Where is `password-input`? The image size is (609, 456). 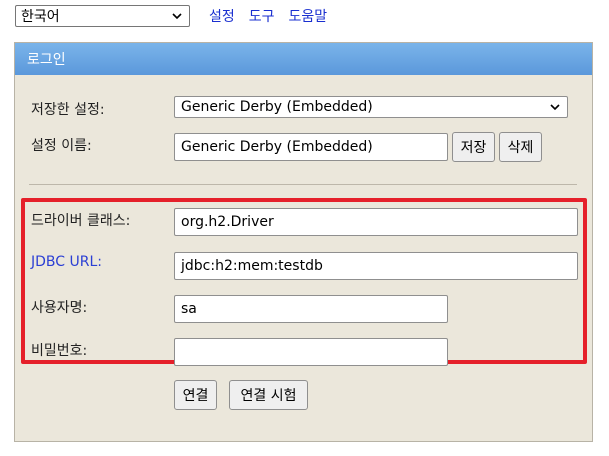 password-input is located at coordinates (311, 352).